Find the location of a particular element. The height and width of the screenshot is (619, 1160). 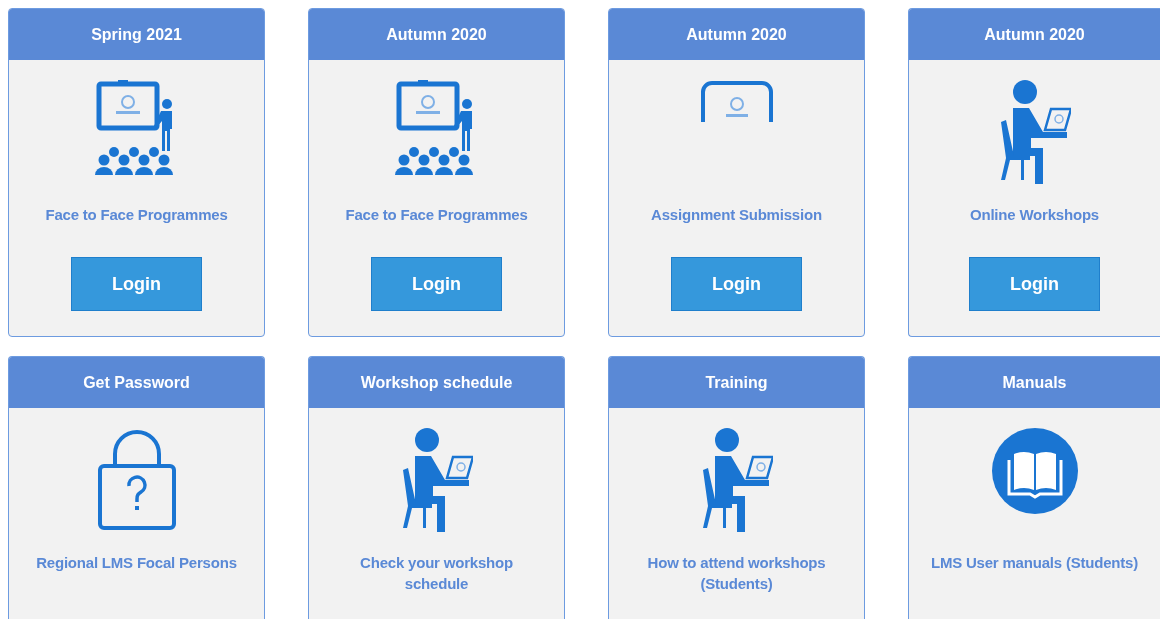

card-title: Workshop schedule is located at coordinates (436, 382).